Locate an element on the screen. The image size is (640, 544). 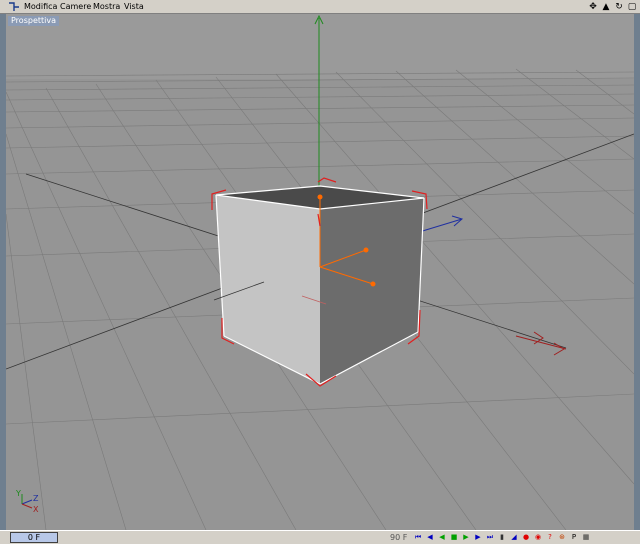
zoom-view-icon: ▲ is located at coordinates (606, 7).